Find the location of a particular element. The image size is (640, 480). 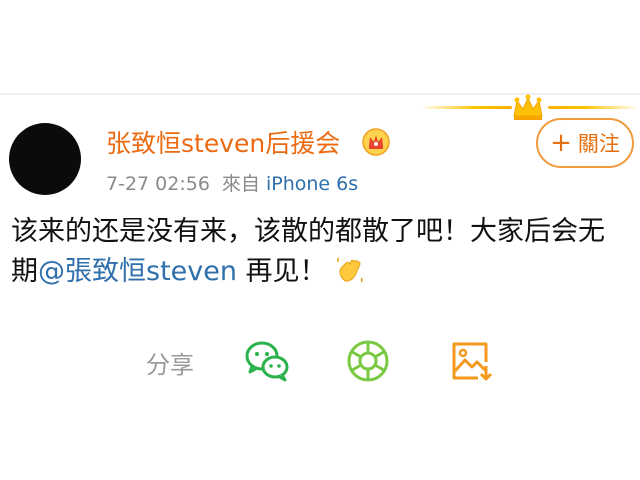

vip-crown-badge-icon is located at coordinates (376, 142).